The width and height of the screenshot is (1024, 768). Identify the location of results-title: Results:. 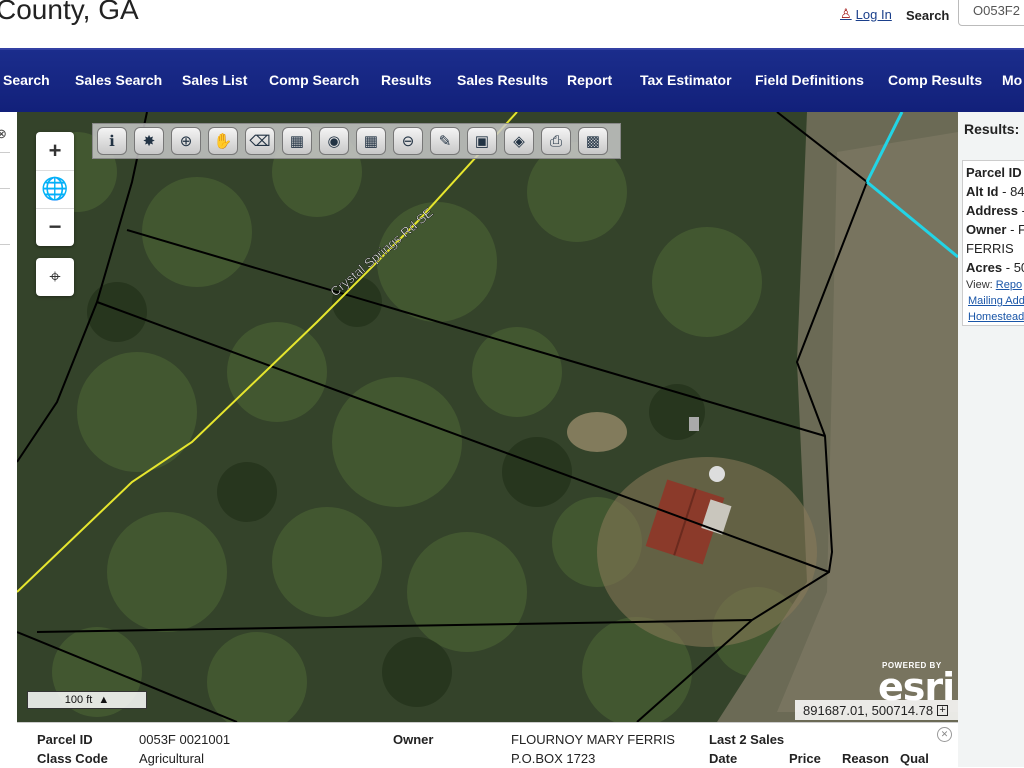
(992, 129).